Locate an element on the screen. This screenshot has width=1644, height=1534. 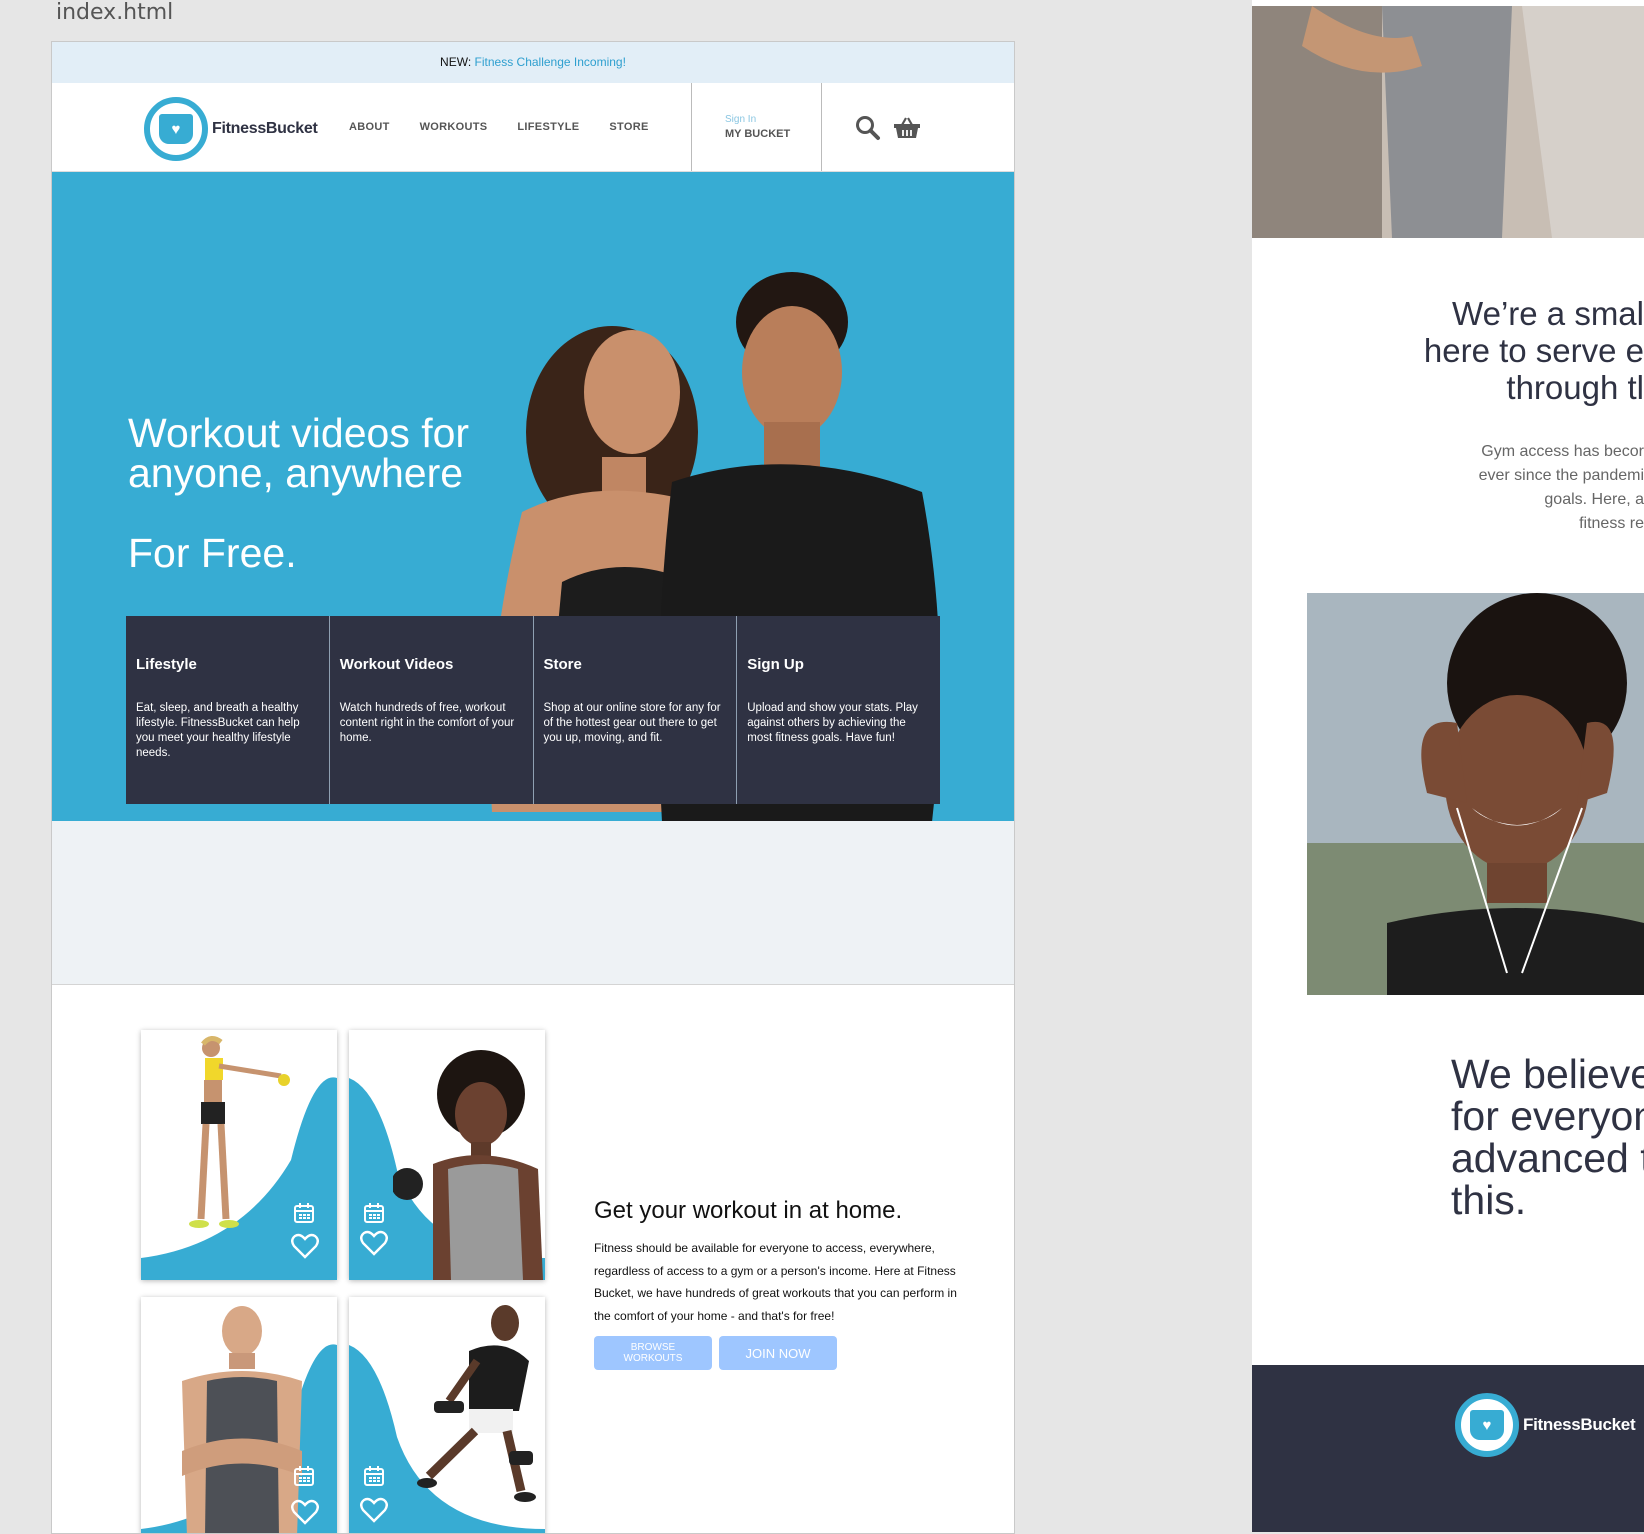
nav-link-lifestyle: LIFESTYLE is located at coordinates (548, 127).